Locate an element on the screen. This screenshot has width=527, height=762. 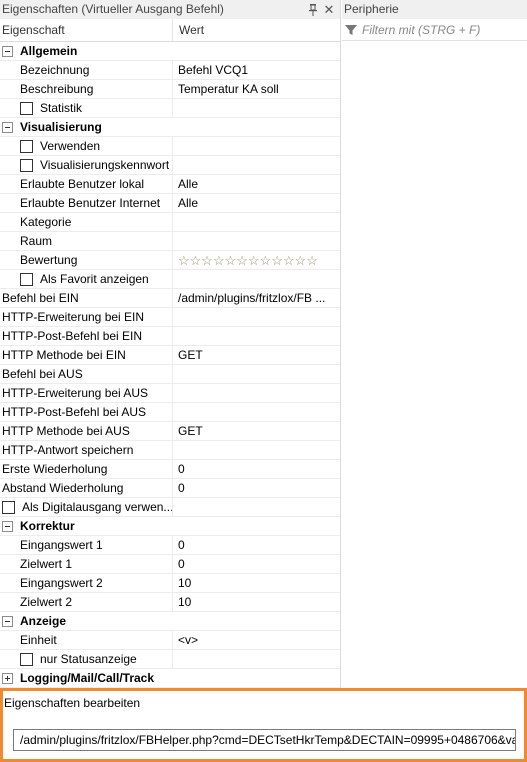
property-row: HTTP-Erweiterung bei EIN is located at coordinates (170, 317).